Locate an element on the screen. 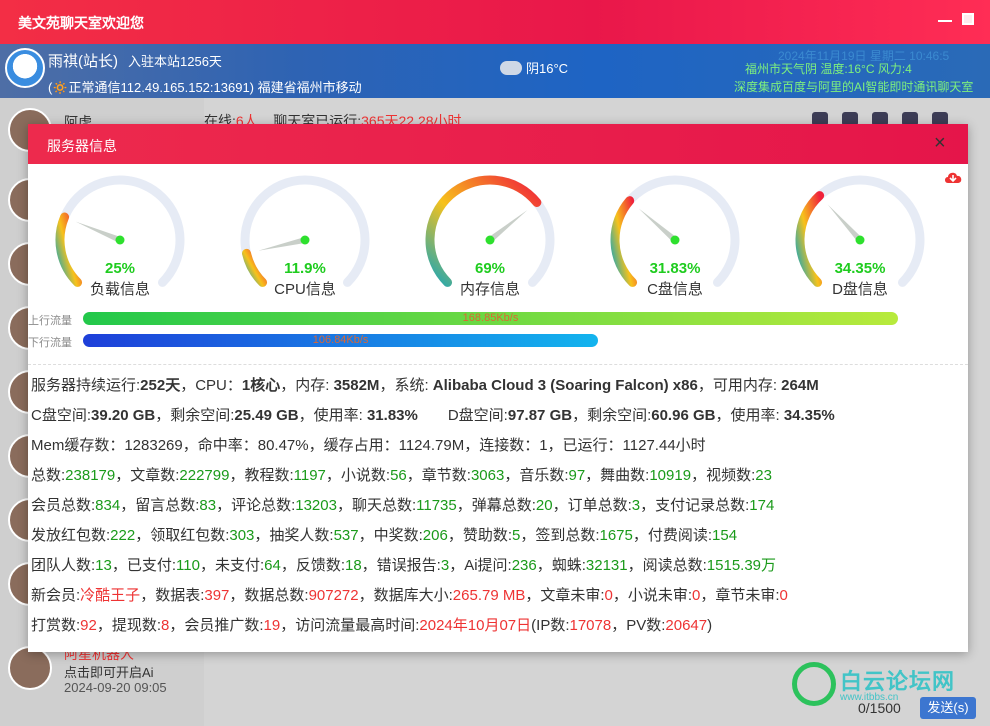  stat-text: (IP数: is located at coordinates (550, 625).